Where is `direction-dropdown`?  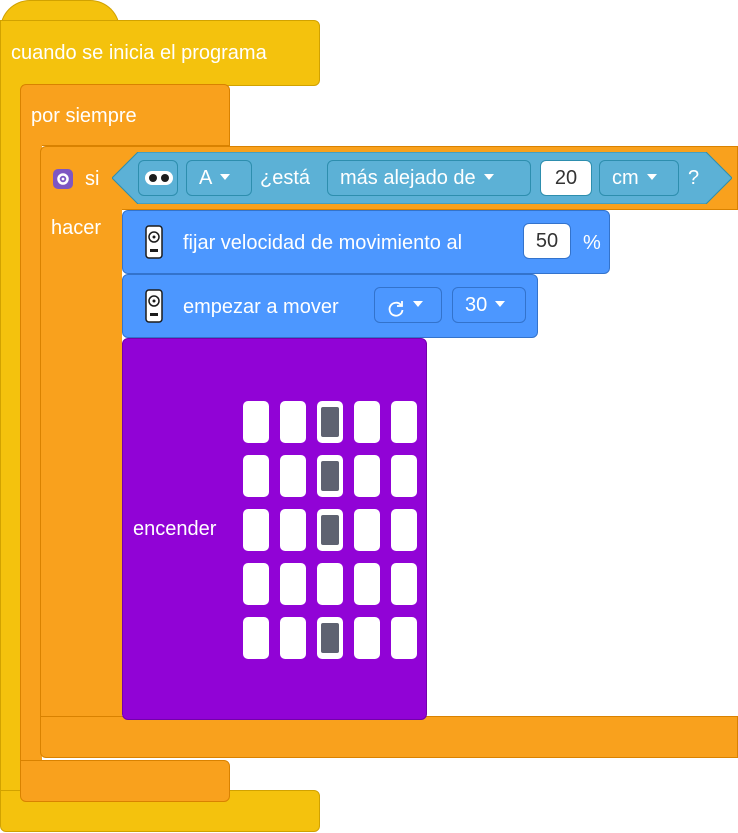 direction-dropdown is located at coordinates (408, 305).